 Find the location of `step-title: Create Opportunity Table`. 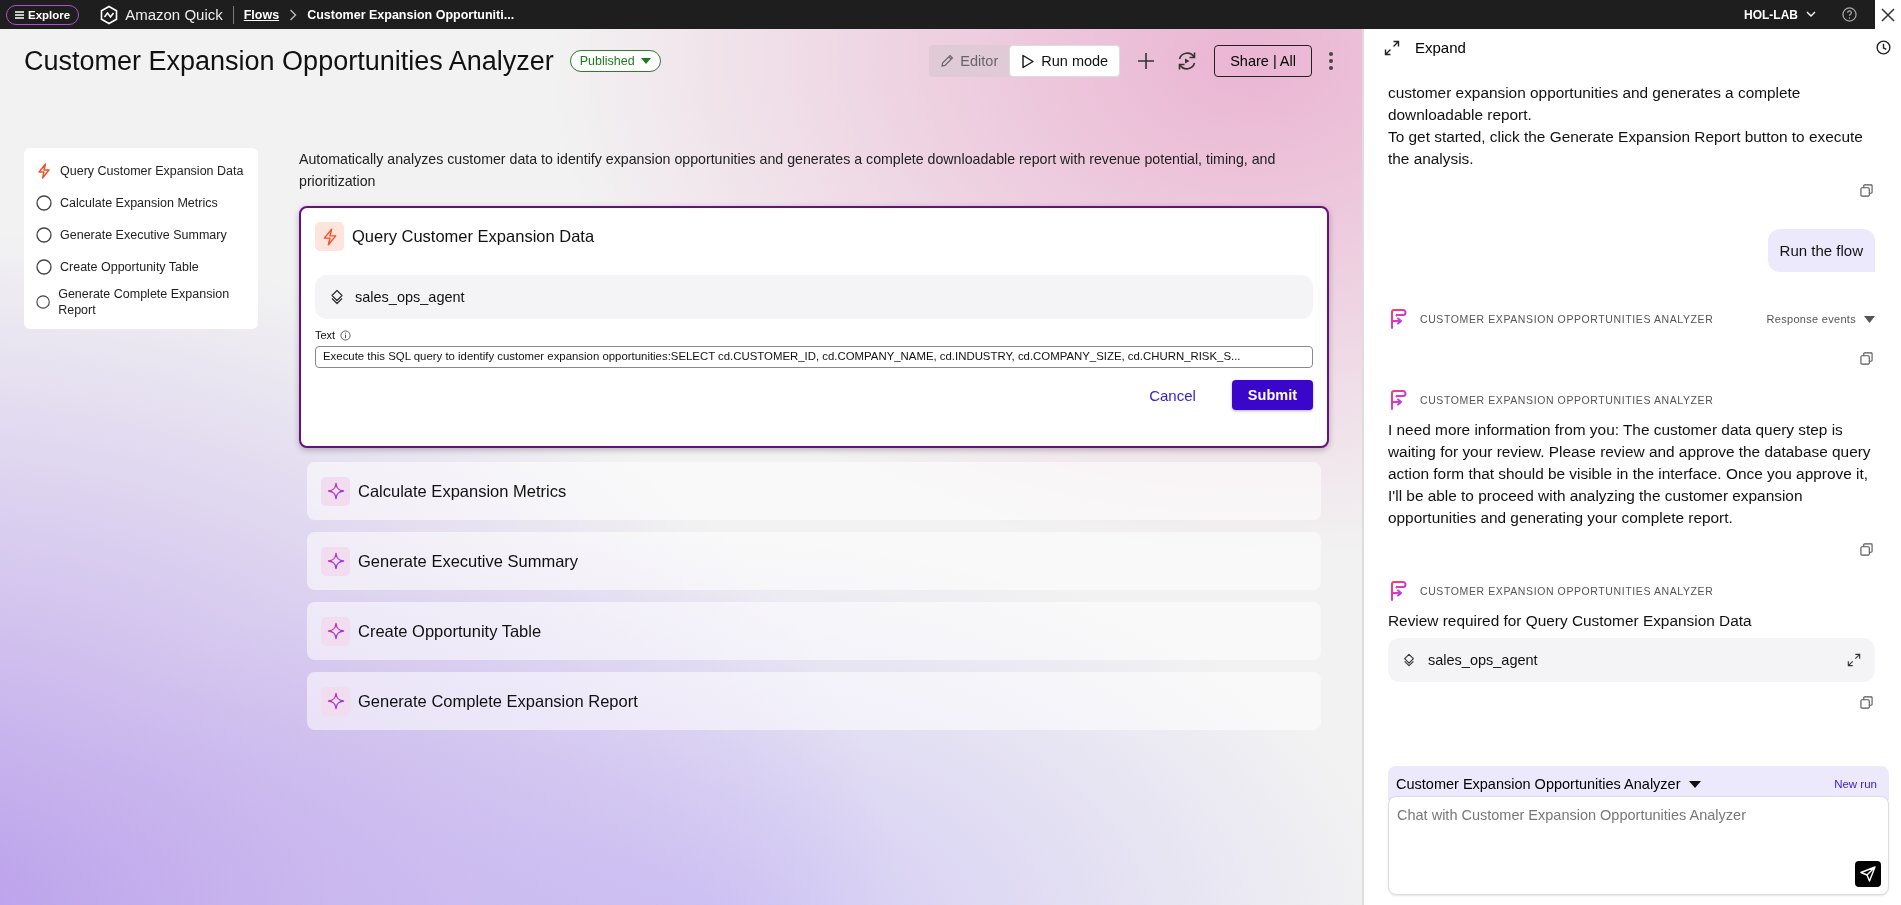

step-title: Create Opportunity Table is located at coordinates (450, 631).